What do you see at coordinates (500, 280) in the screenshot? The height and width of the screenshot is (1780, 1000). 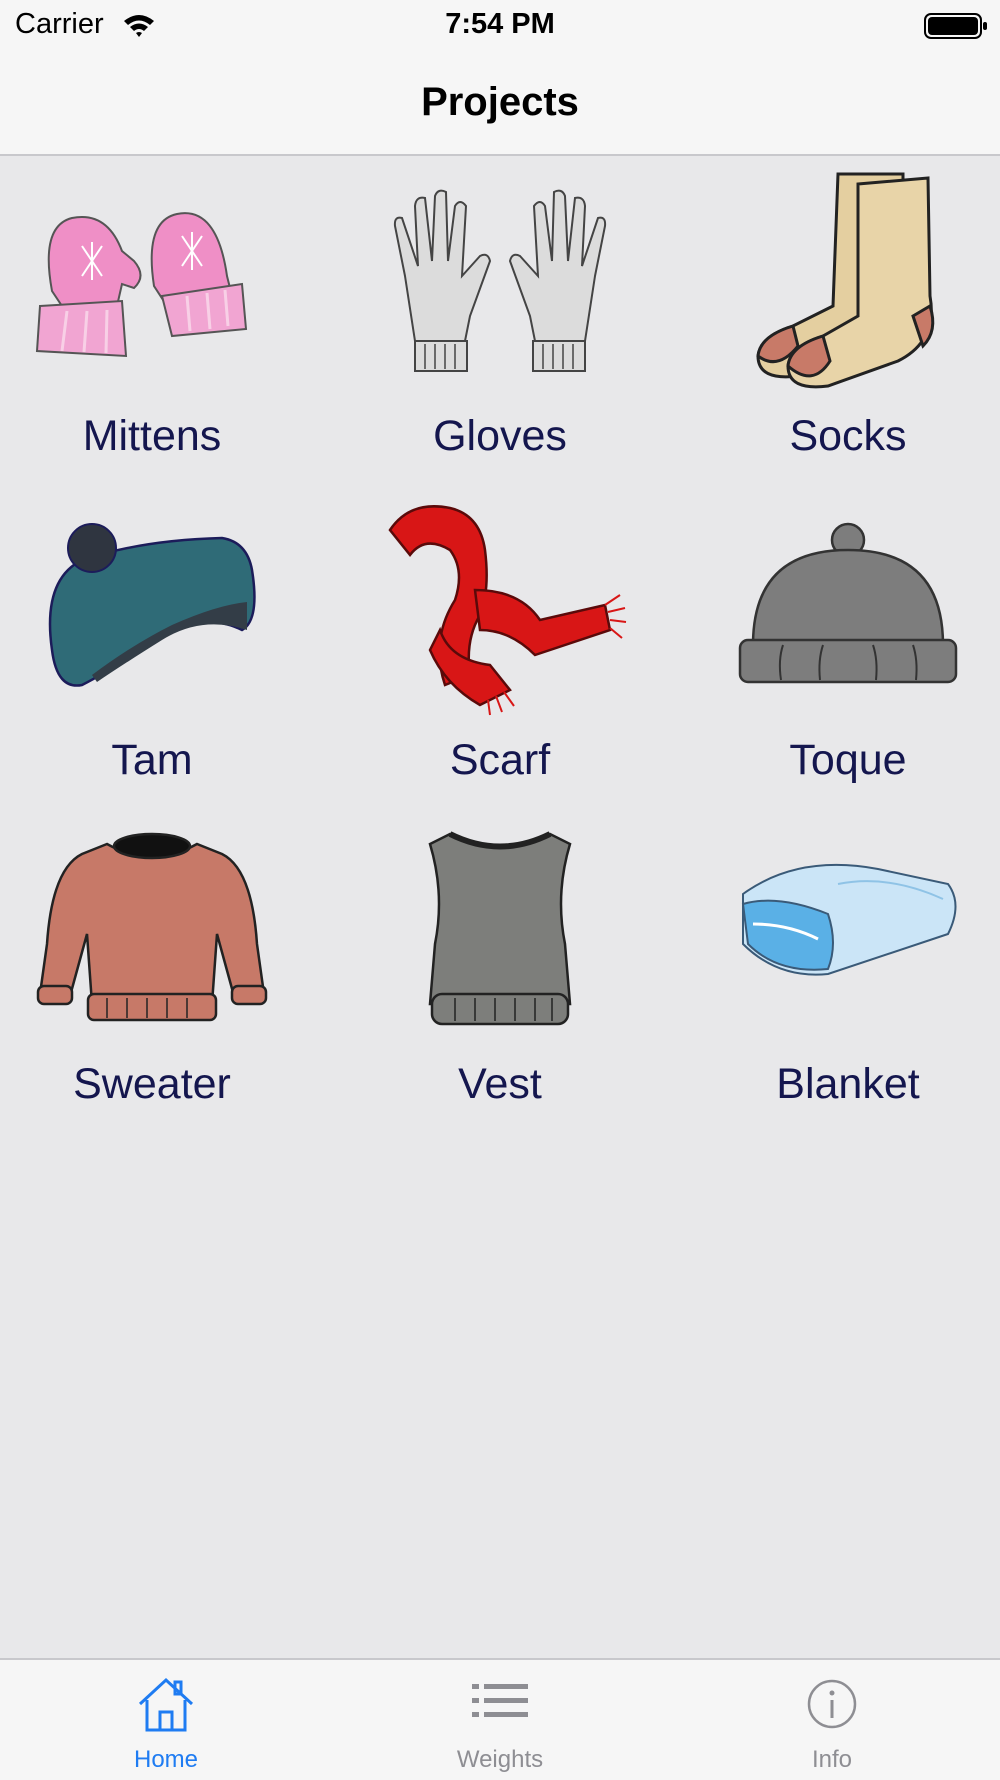 I see `gloves-icon` at bounding box center [500, 280].